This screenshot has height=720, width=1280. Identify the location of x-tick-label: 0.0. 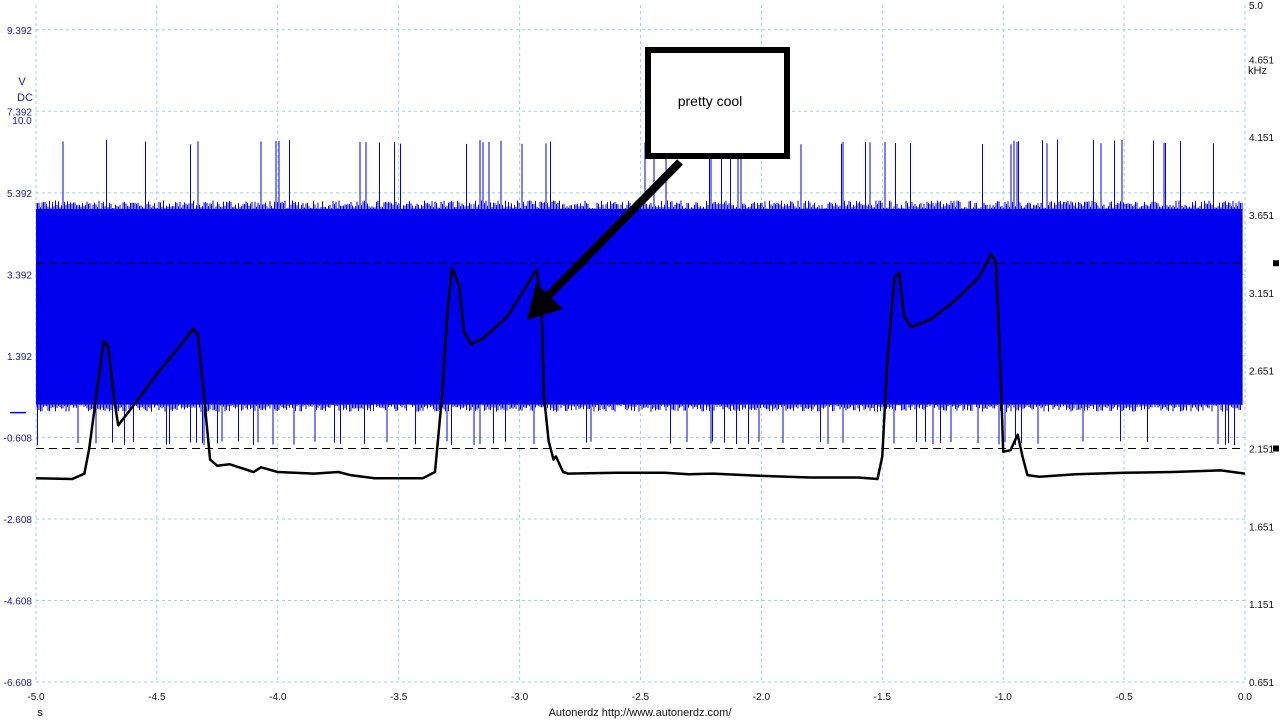
(1245, 697).